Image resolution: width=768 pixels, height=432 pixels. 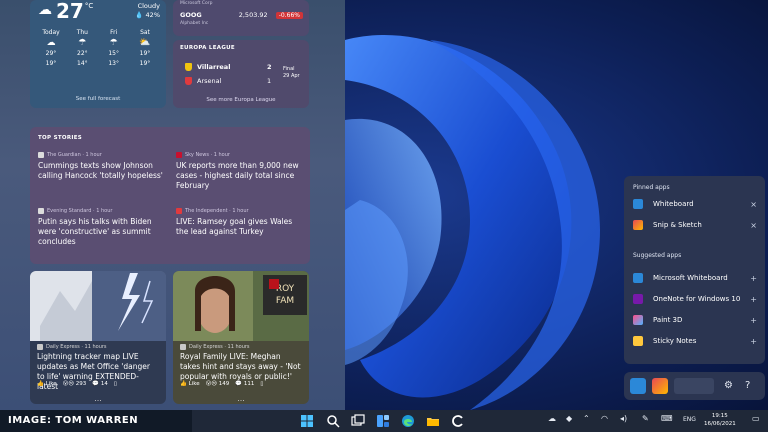 I want to click on pinned-app-whiteboard: Whiteboard ×, so click(x=695, y=204).